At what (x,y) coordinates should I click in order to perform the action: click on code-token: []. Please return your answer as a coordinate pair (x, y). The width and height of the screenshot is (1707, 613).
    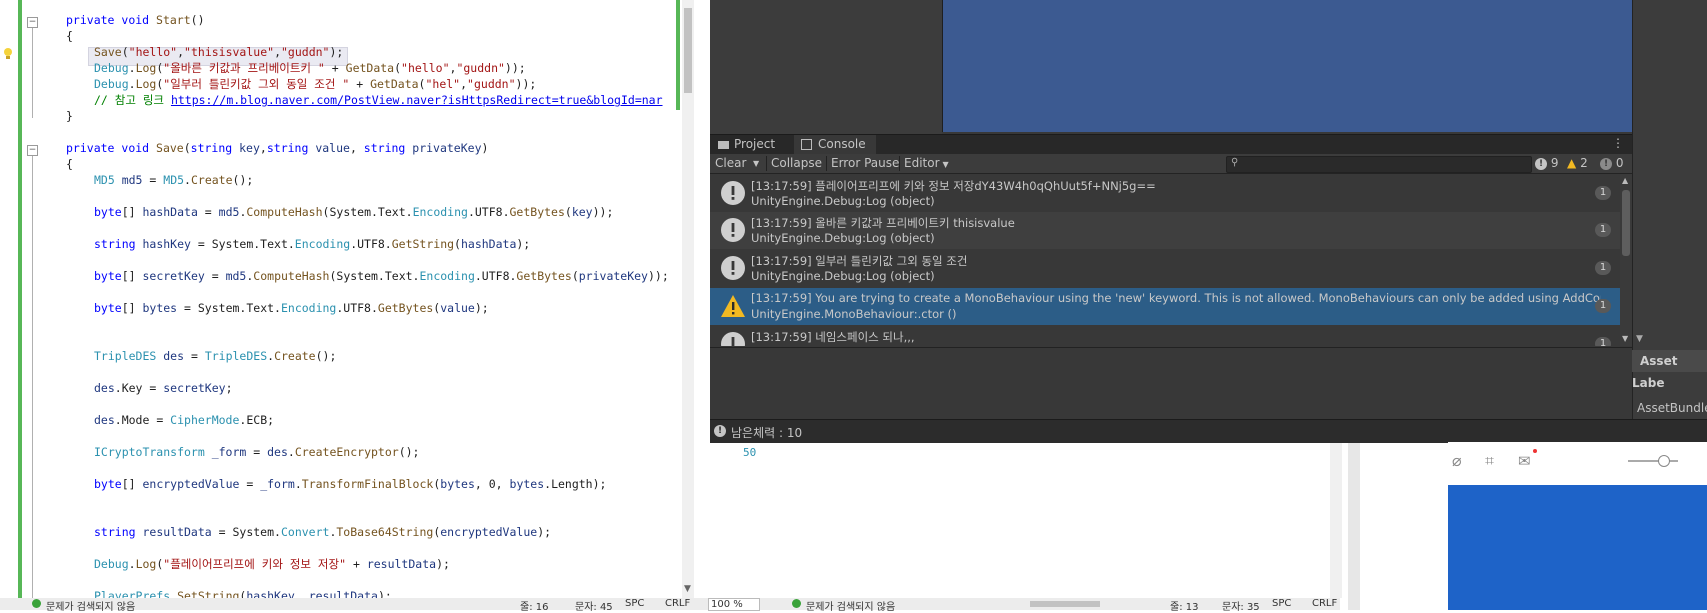
    Looking at the image, I should click on (132, 484).